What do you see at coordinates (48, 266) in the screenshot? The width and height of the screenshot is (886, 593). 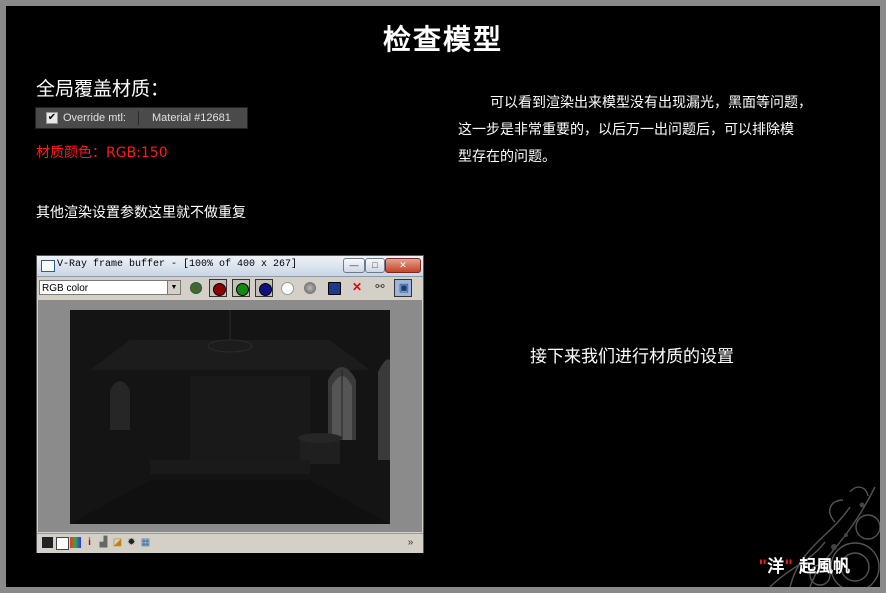 I see `app-icon` at bounding box center [48, 266].